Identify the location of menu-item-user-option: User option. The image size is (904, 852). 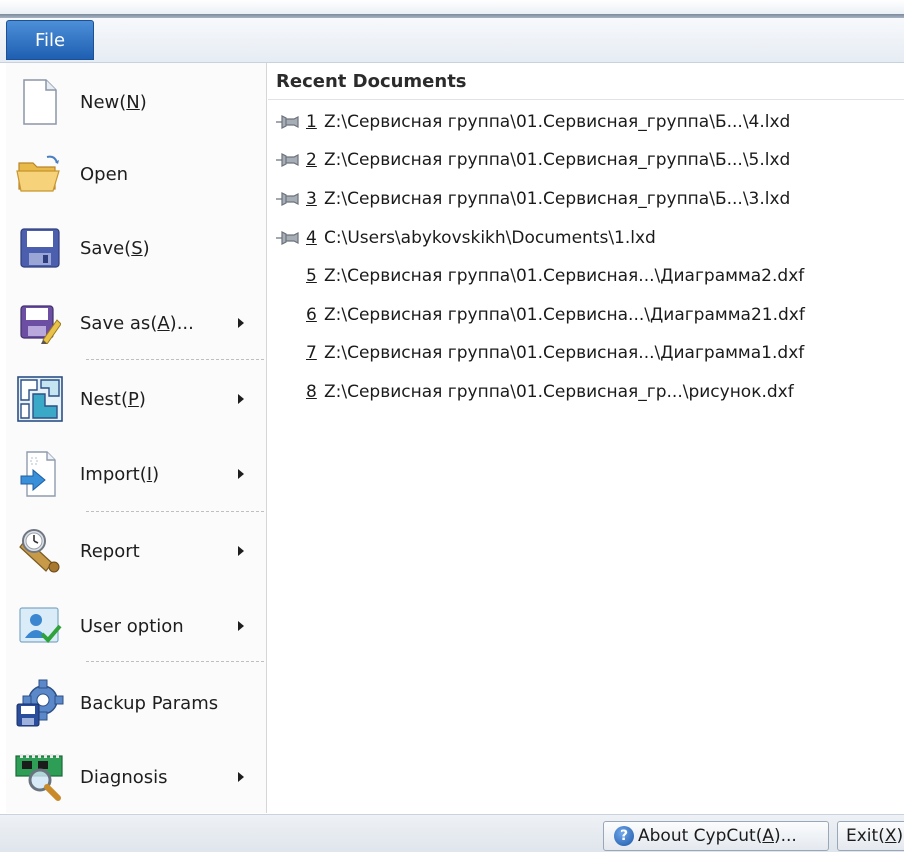
(136, 626).